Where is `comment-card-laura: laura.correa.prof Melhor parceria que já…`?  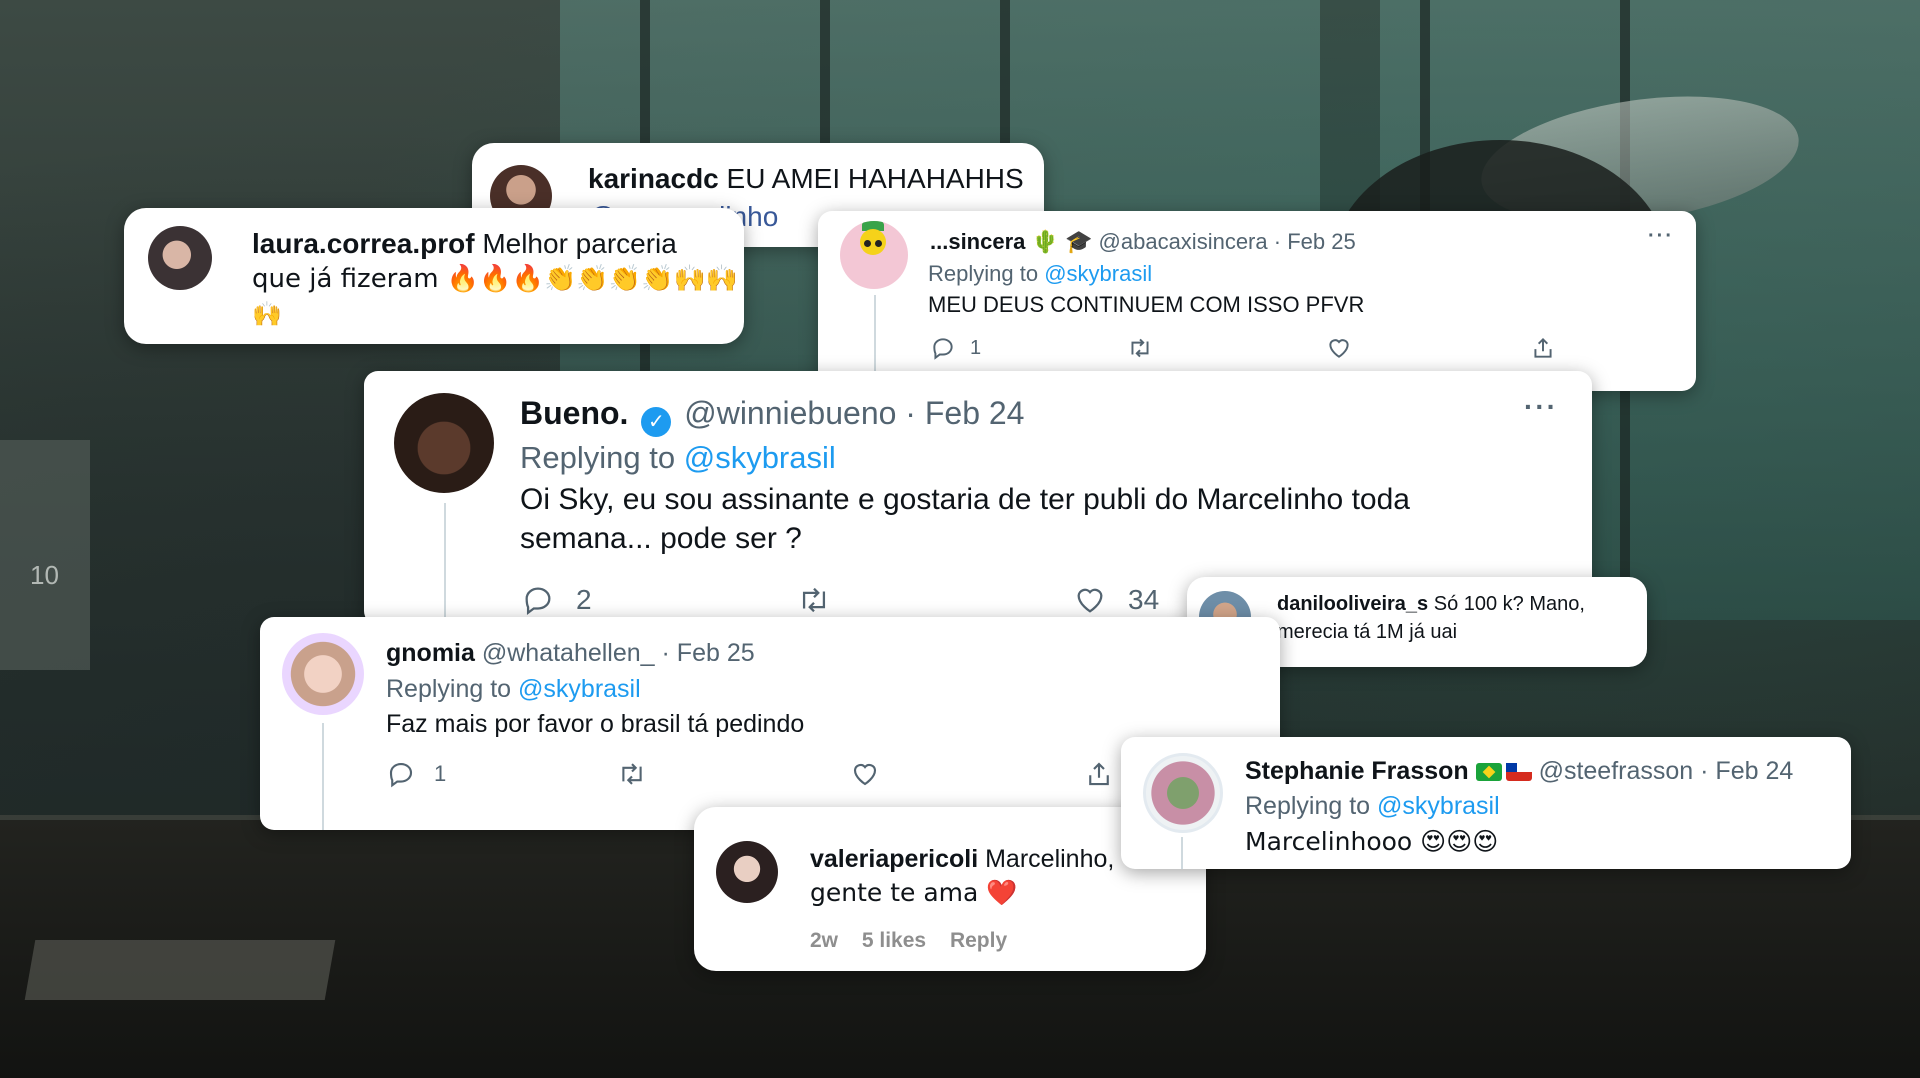 comment-card-laura: laura.correa.prof Melhor parceria que já… is located at coordinates (434, 276).